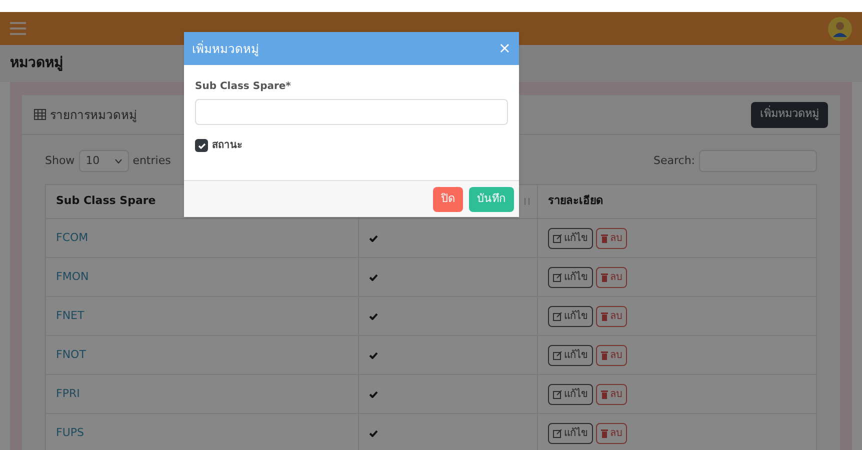  I want to click on column-header: Sub Class Spare, so click(106, 201).